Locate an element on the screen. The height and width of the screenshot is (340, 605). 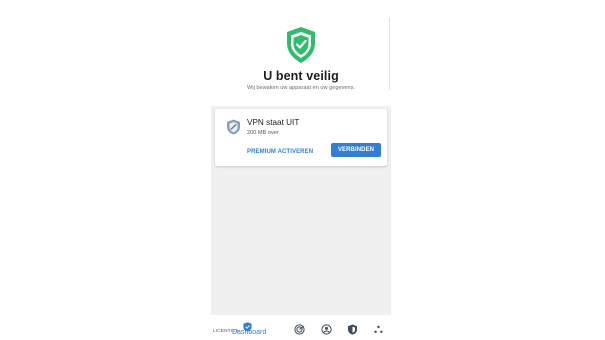
protection-shield-icon is located at coordinates (352, 328).